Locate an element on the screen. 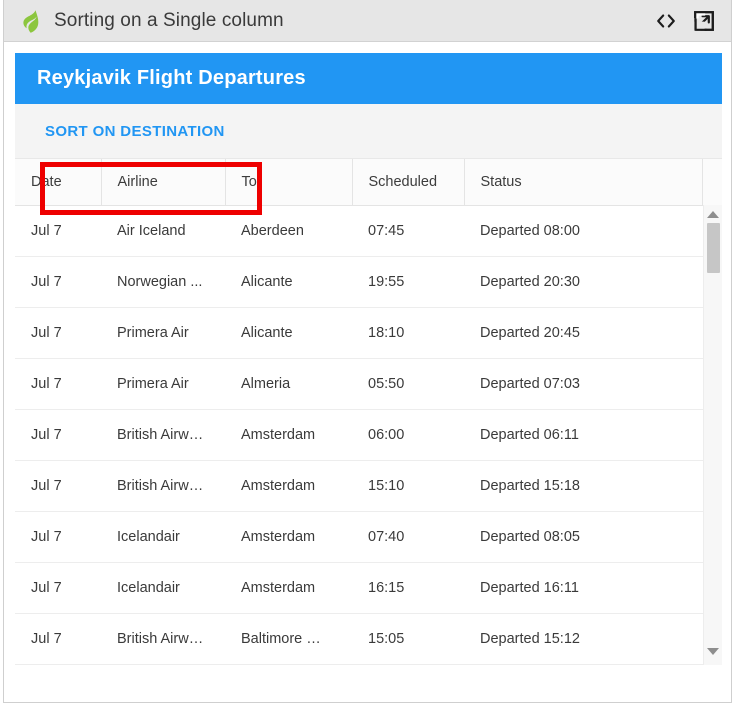 This screenshot has width=735, height=705. cell-status: Departed 16:11 is located at coordinates (583, 588).